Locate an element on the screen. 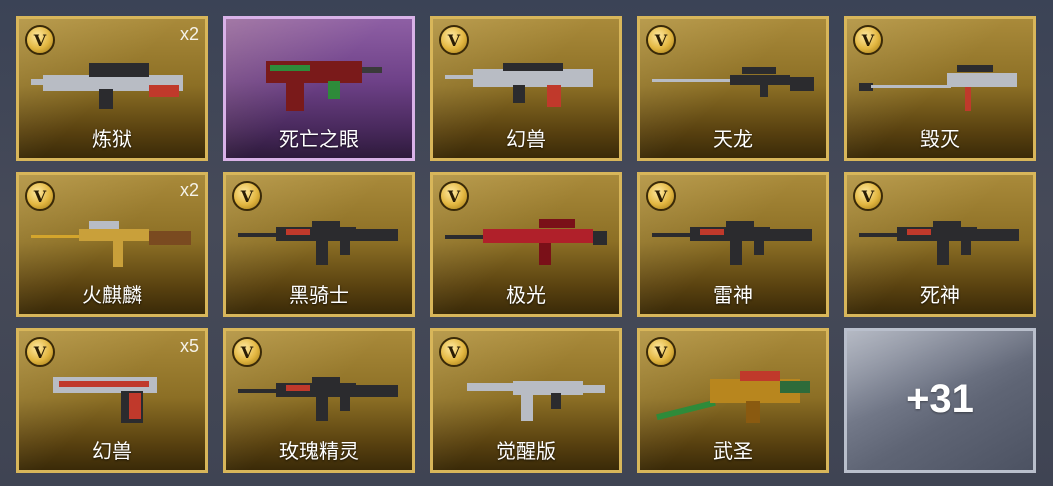  weapon-card: Vx5 幻兽 is located at coordinates (112, 400).